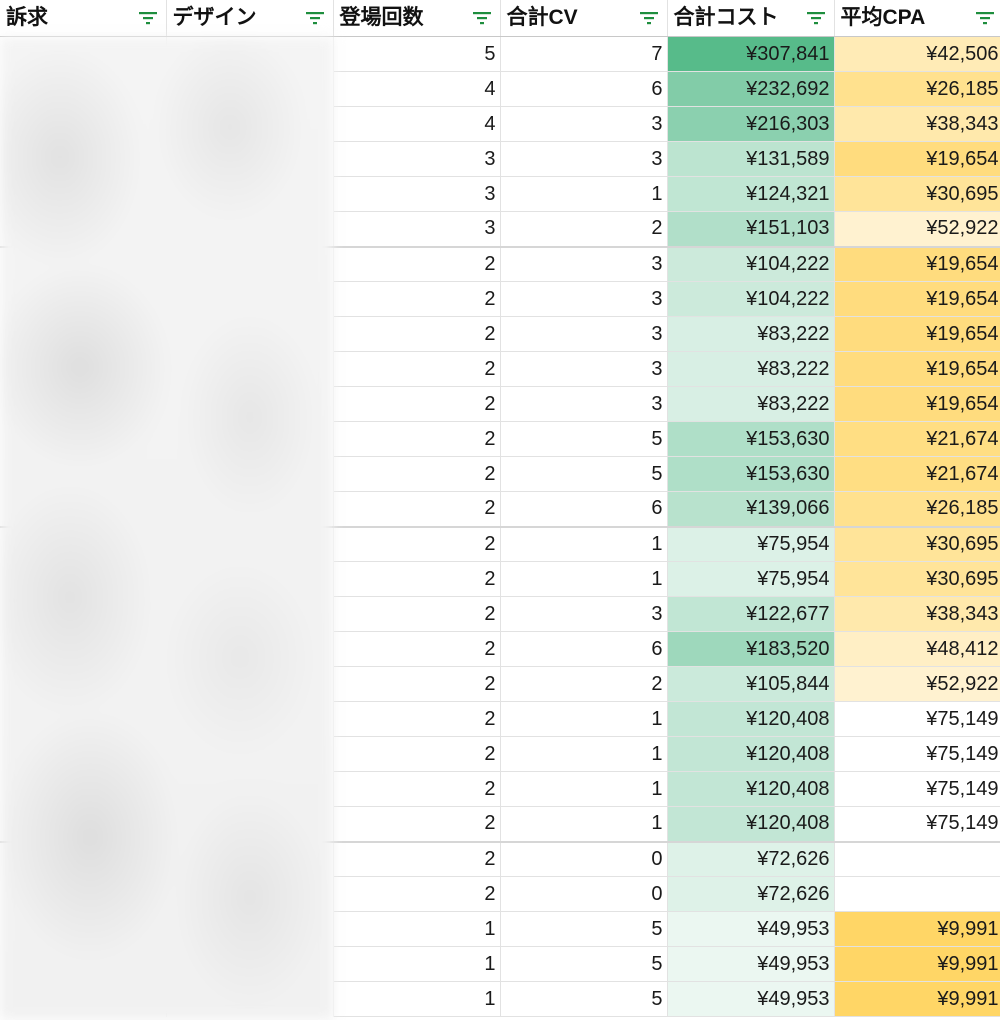 The width and height of the screenshot is (1000, 1020). Describe the element at coordinates (751, 614) in the screenshot. I see `cell-cost: ¥122,677` at that location.